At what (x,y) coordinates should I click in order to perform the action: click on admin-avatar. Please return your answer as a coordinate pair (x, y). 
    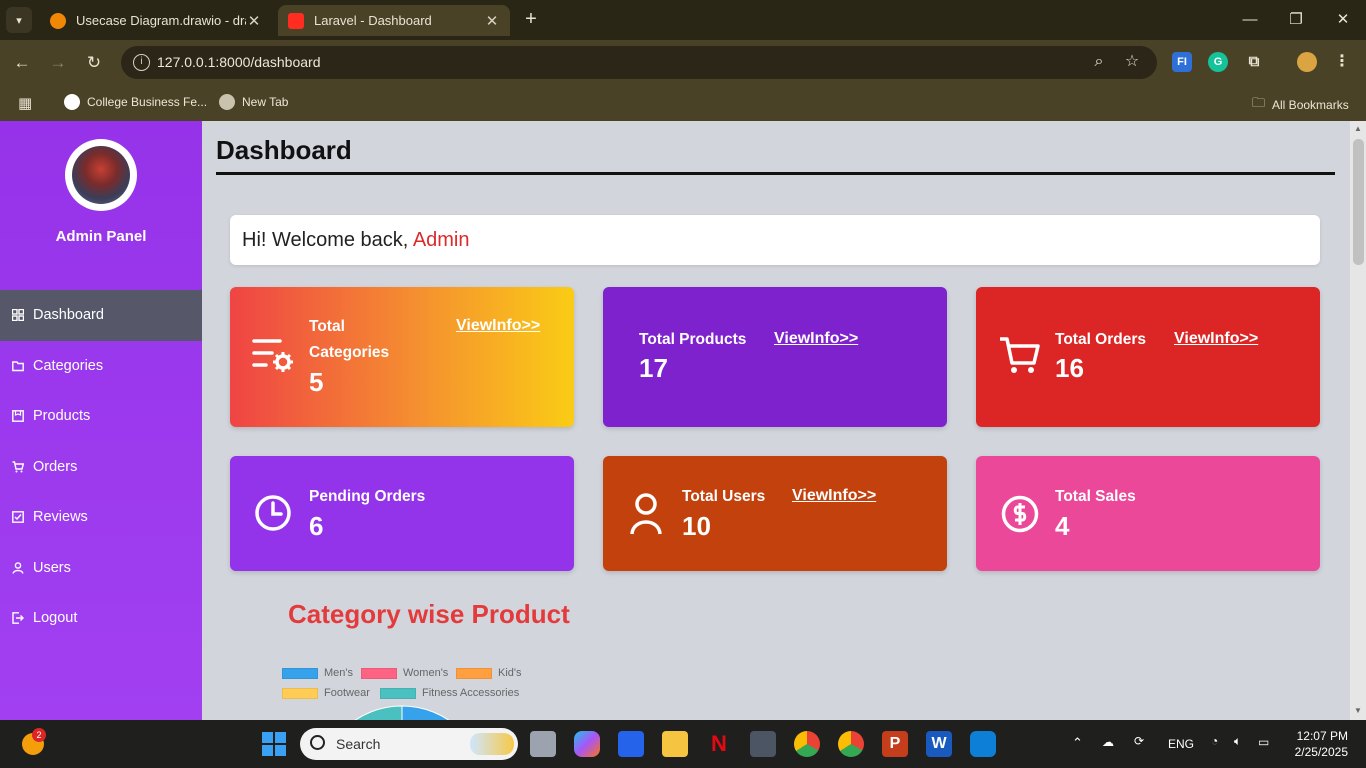
    Looking at the image, I should click on (101, 175).